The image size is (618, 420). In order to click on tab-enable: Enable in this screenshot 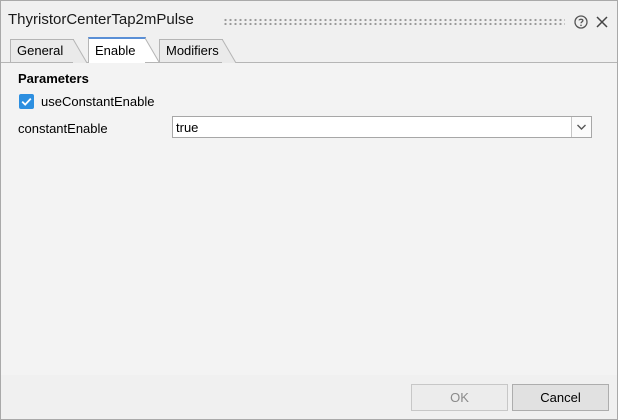, I will do `click(123, 50)`.